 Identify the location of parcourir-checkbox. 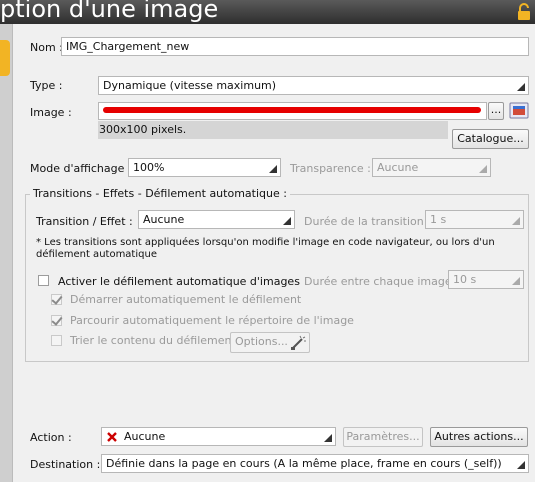
(57, 320).